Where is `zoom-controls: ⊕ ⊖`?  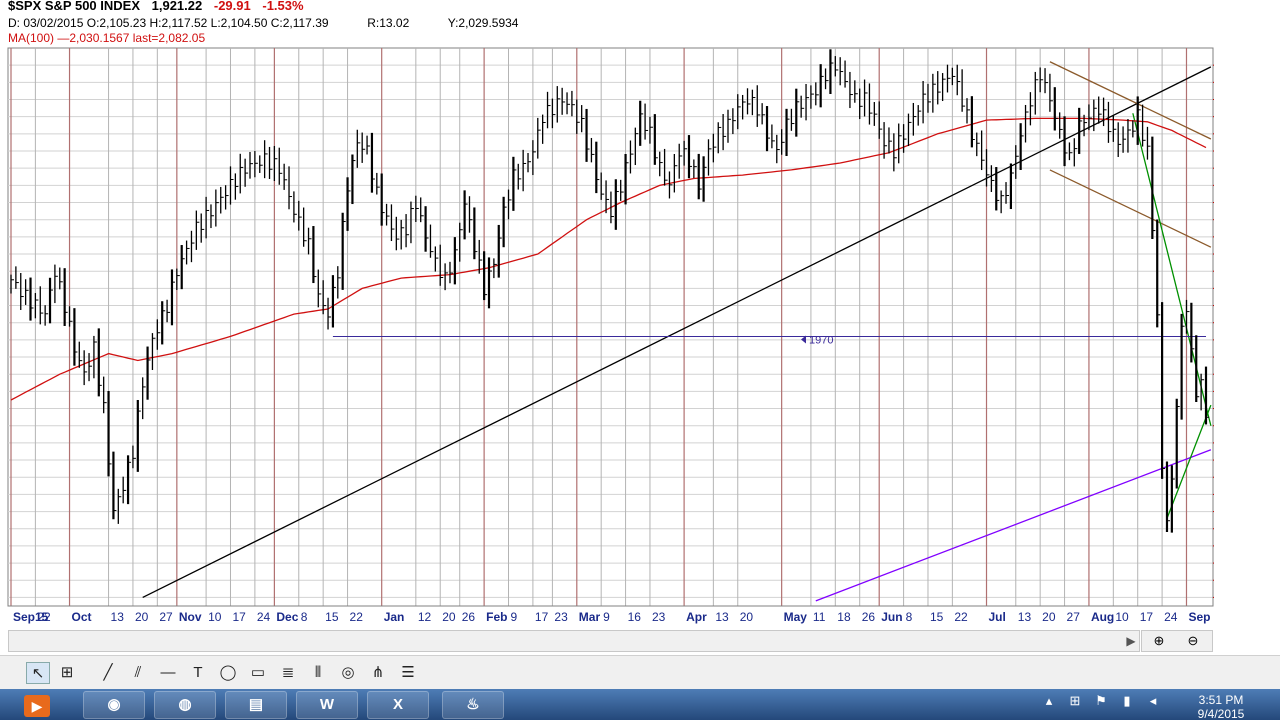 zoom-controls: ⊕ ⊖ is located at coordinates (1177, 641).